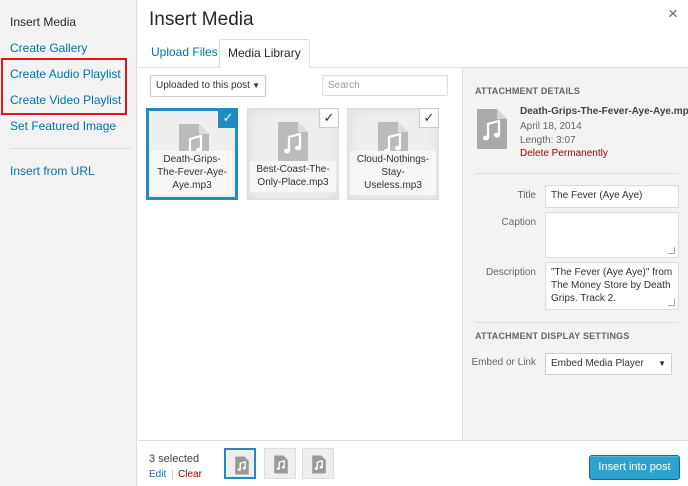 The height and width of the screenshot is (486, 688). What do you see at coordinates (413, 463) in the screenshot?
I see `bottom-toolbar: 3 selected Edit Clear Insert into post` at bounding box center [413, 463].